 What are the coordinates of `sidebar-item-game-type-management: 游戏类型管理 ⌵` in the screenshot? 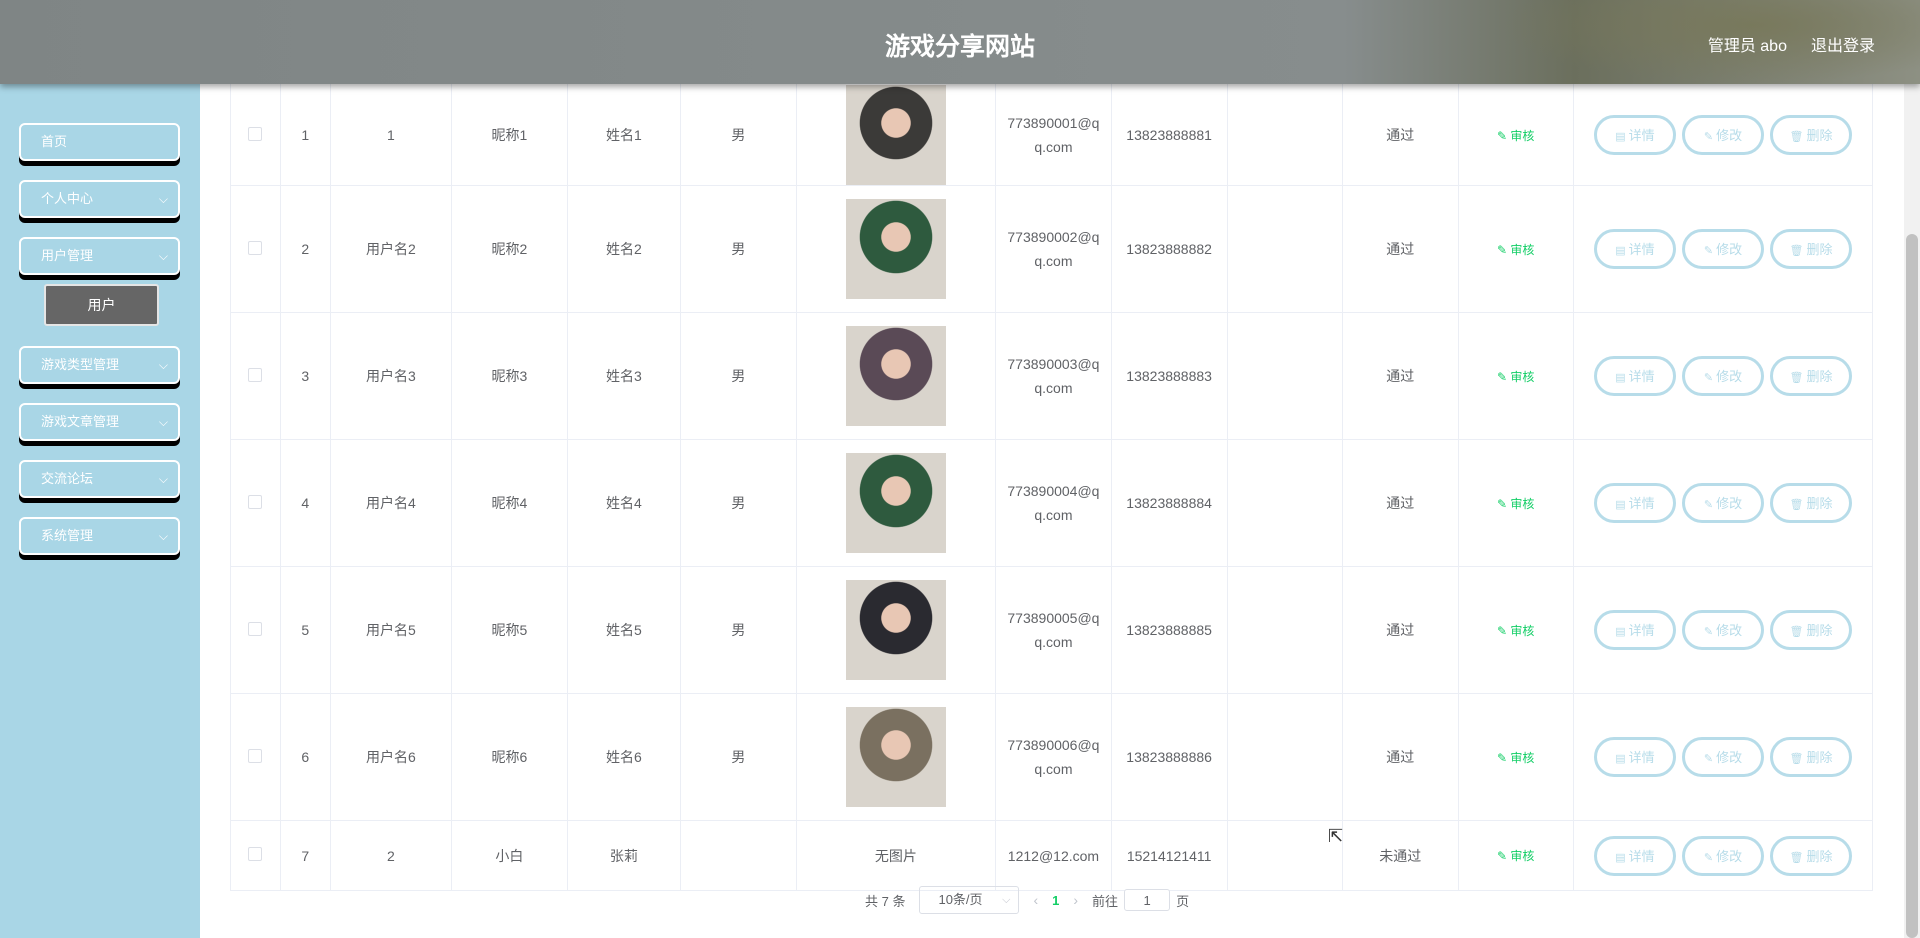 It's located at (99, 365).